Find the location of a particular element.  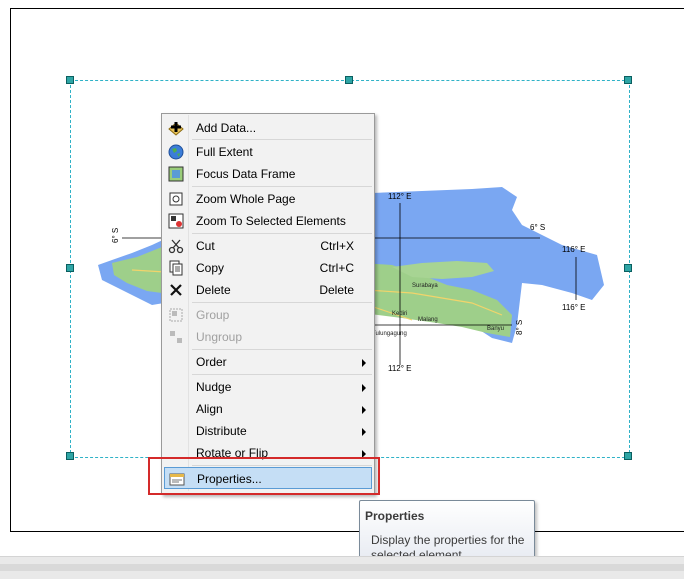

menu-item-group: Group is located at coordinates (268, 315).